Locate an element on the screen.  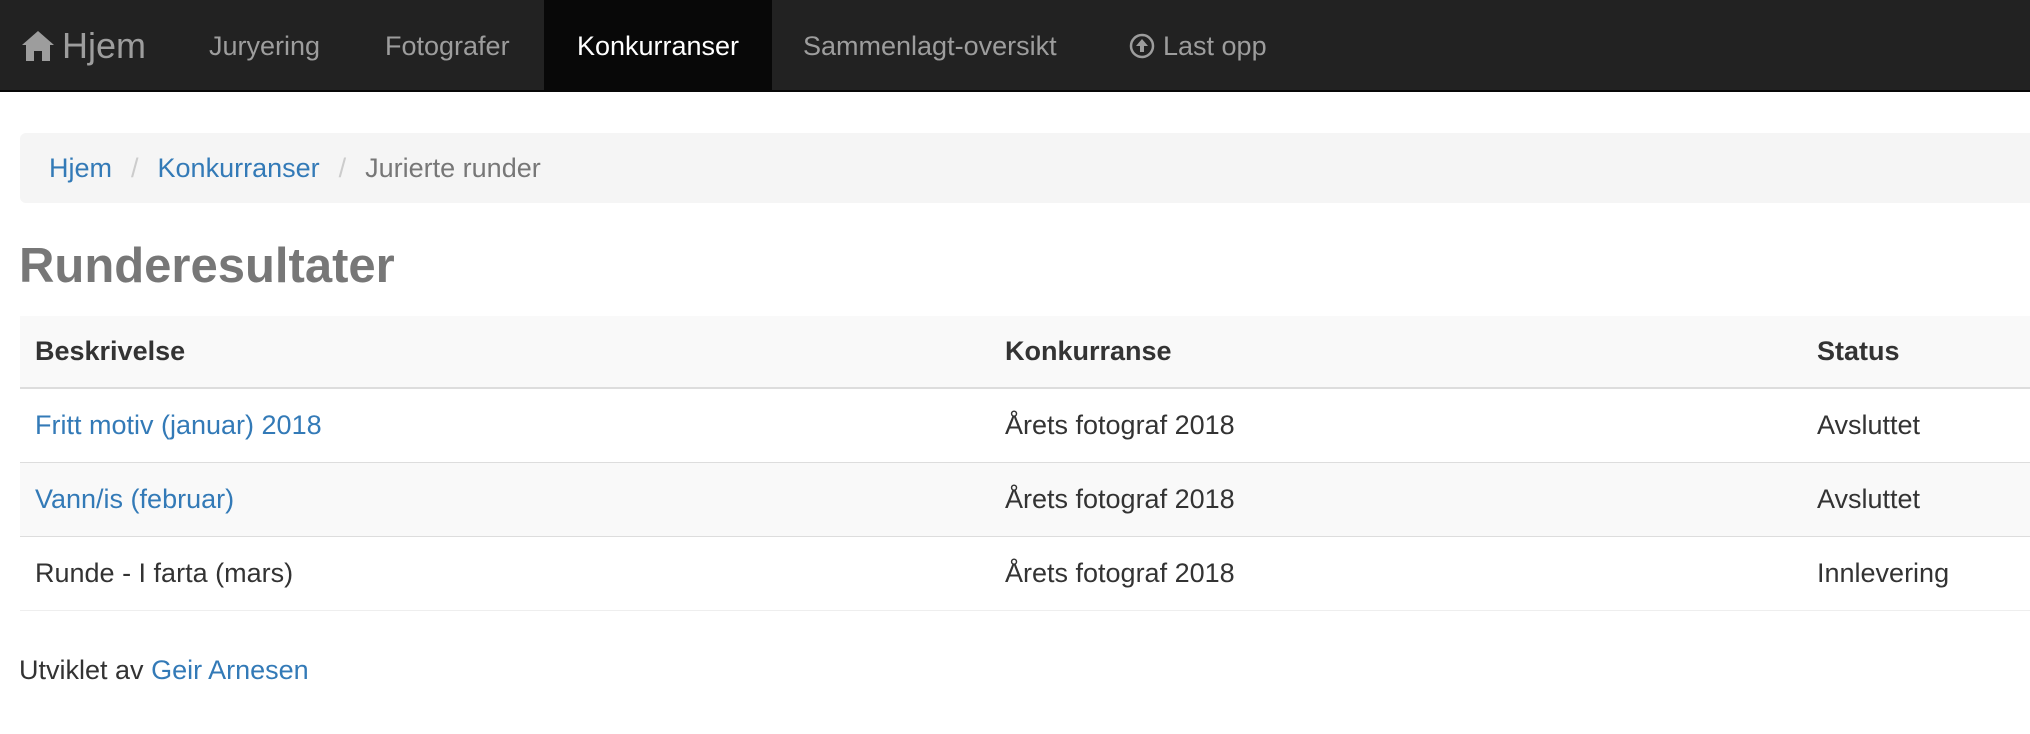
breadcrumb-current: Jurierte runder is located at coordinates (453, 167).